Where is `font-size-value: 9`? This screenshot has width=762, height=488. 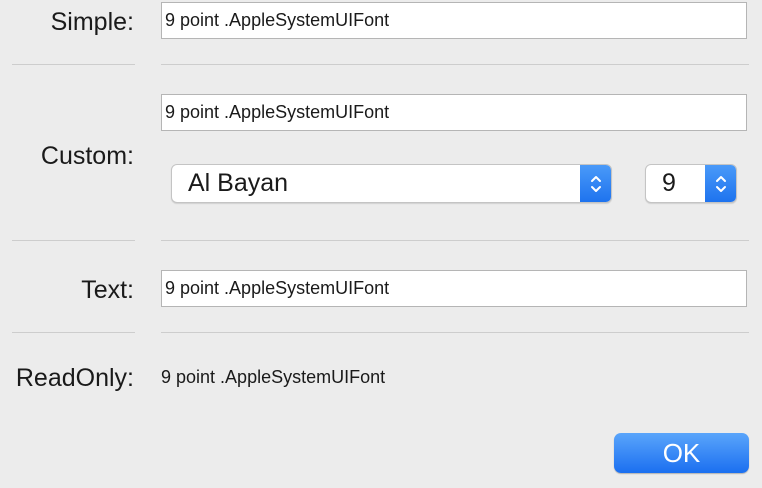 font-size-value: 9 is located at coordinates (669, 183).